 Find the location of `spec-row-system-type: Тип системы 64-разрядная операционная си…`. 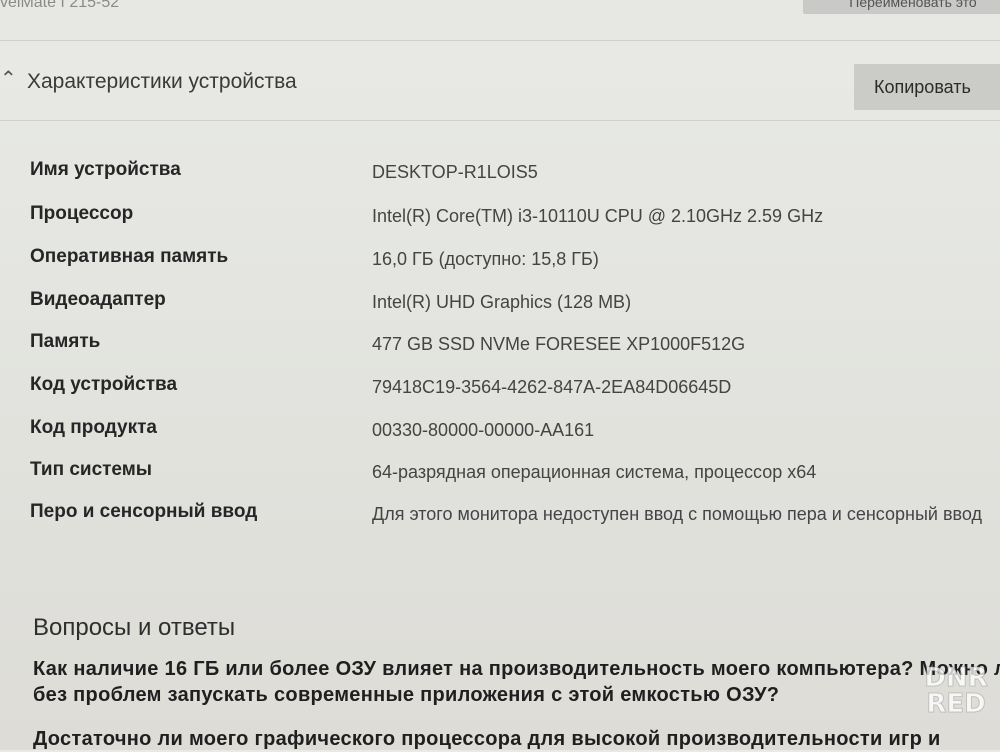

spec-row-system-type: Тип системы 64-разрядная операционная си… is located at coordinates (500, 479).